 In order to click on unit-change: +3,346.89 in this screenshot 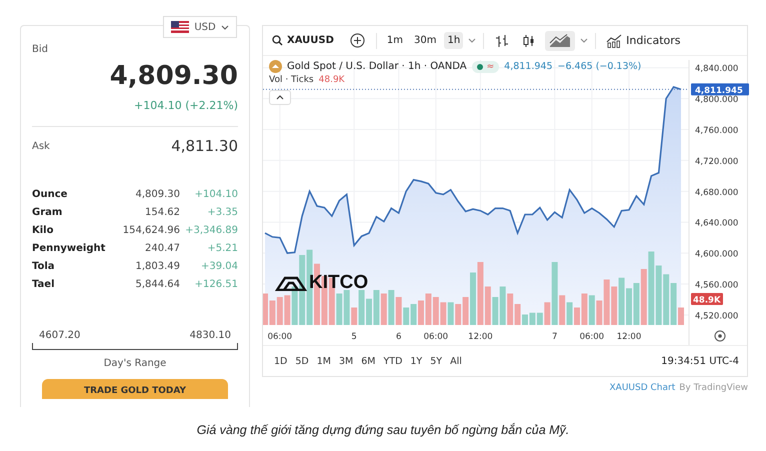, I will do `click(211, 230)`.